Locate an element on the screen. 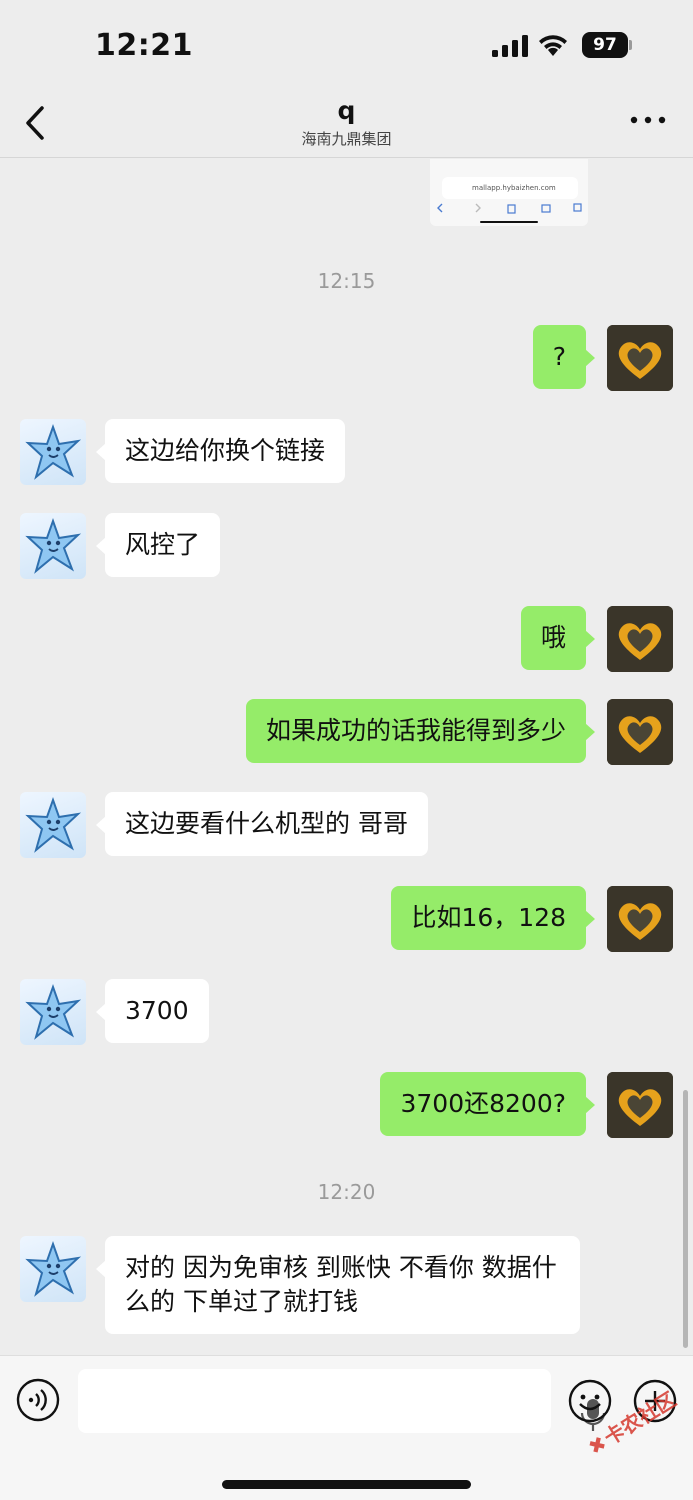  message-bubble-contact: 这边给你换个链接 is located at coordinates (220, 451).